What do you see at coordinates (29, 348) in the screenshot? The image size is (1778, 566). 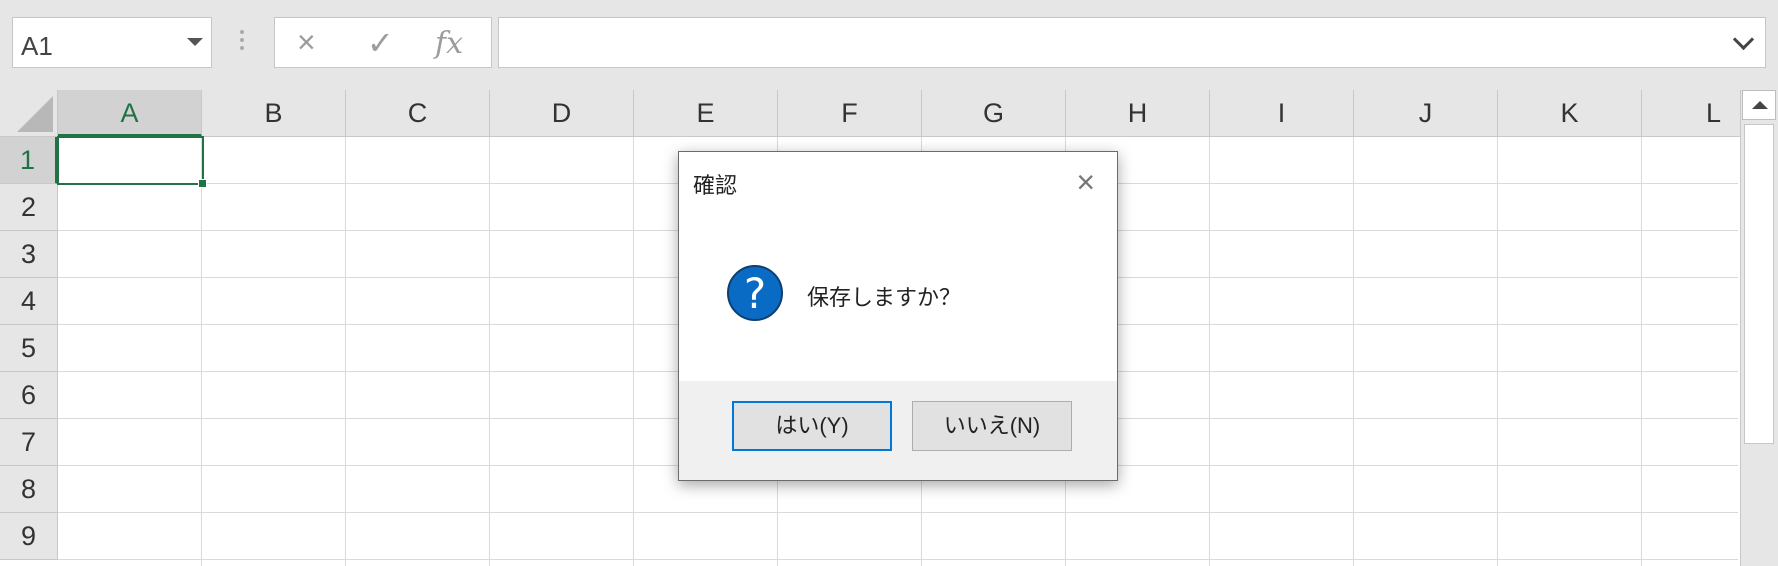 I see `row-header-5: 5` at bounding box center [29, 348].